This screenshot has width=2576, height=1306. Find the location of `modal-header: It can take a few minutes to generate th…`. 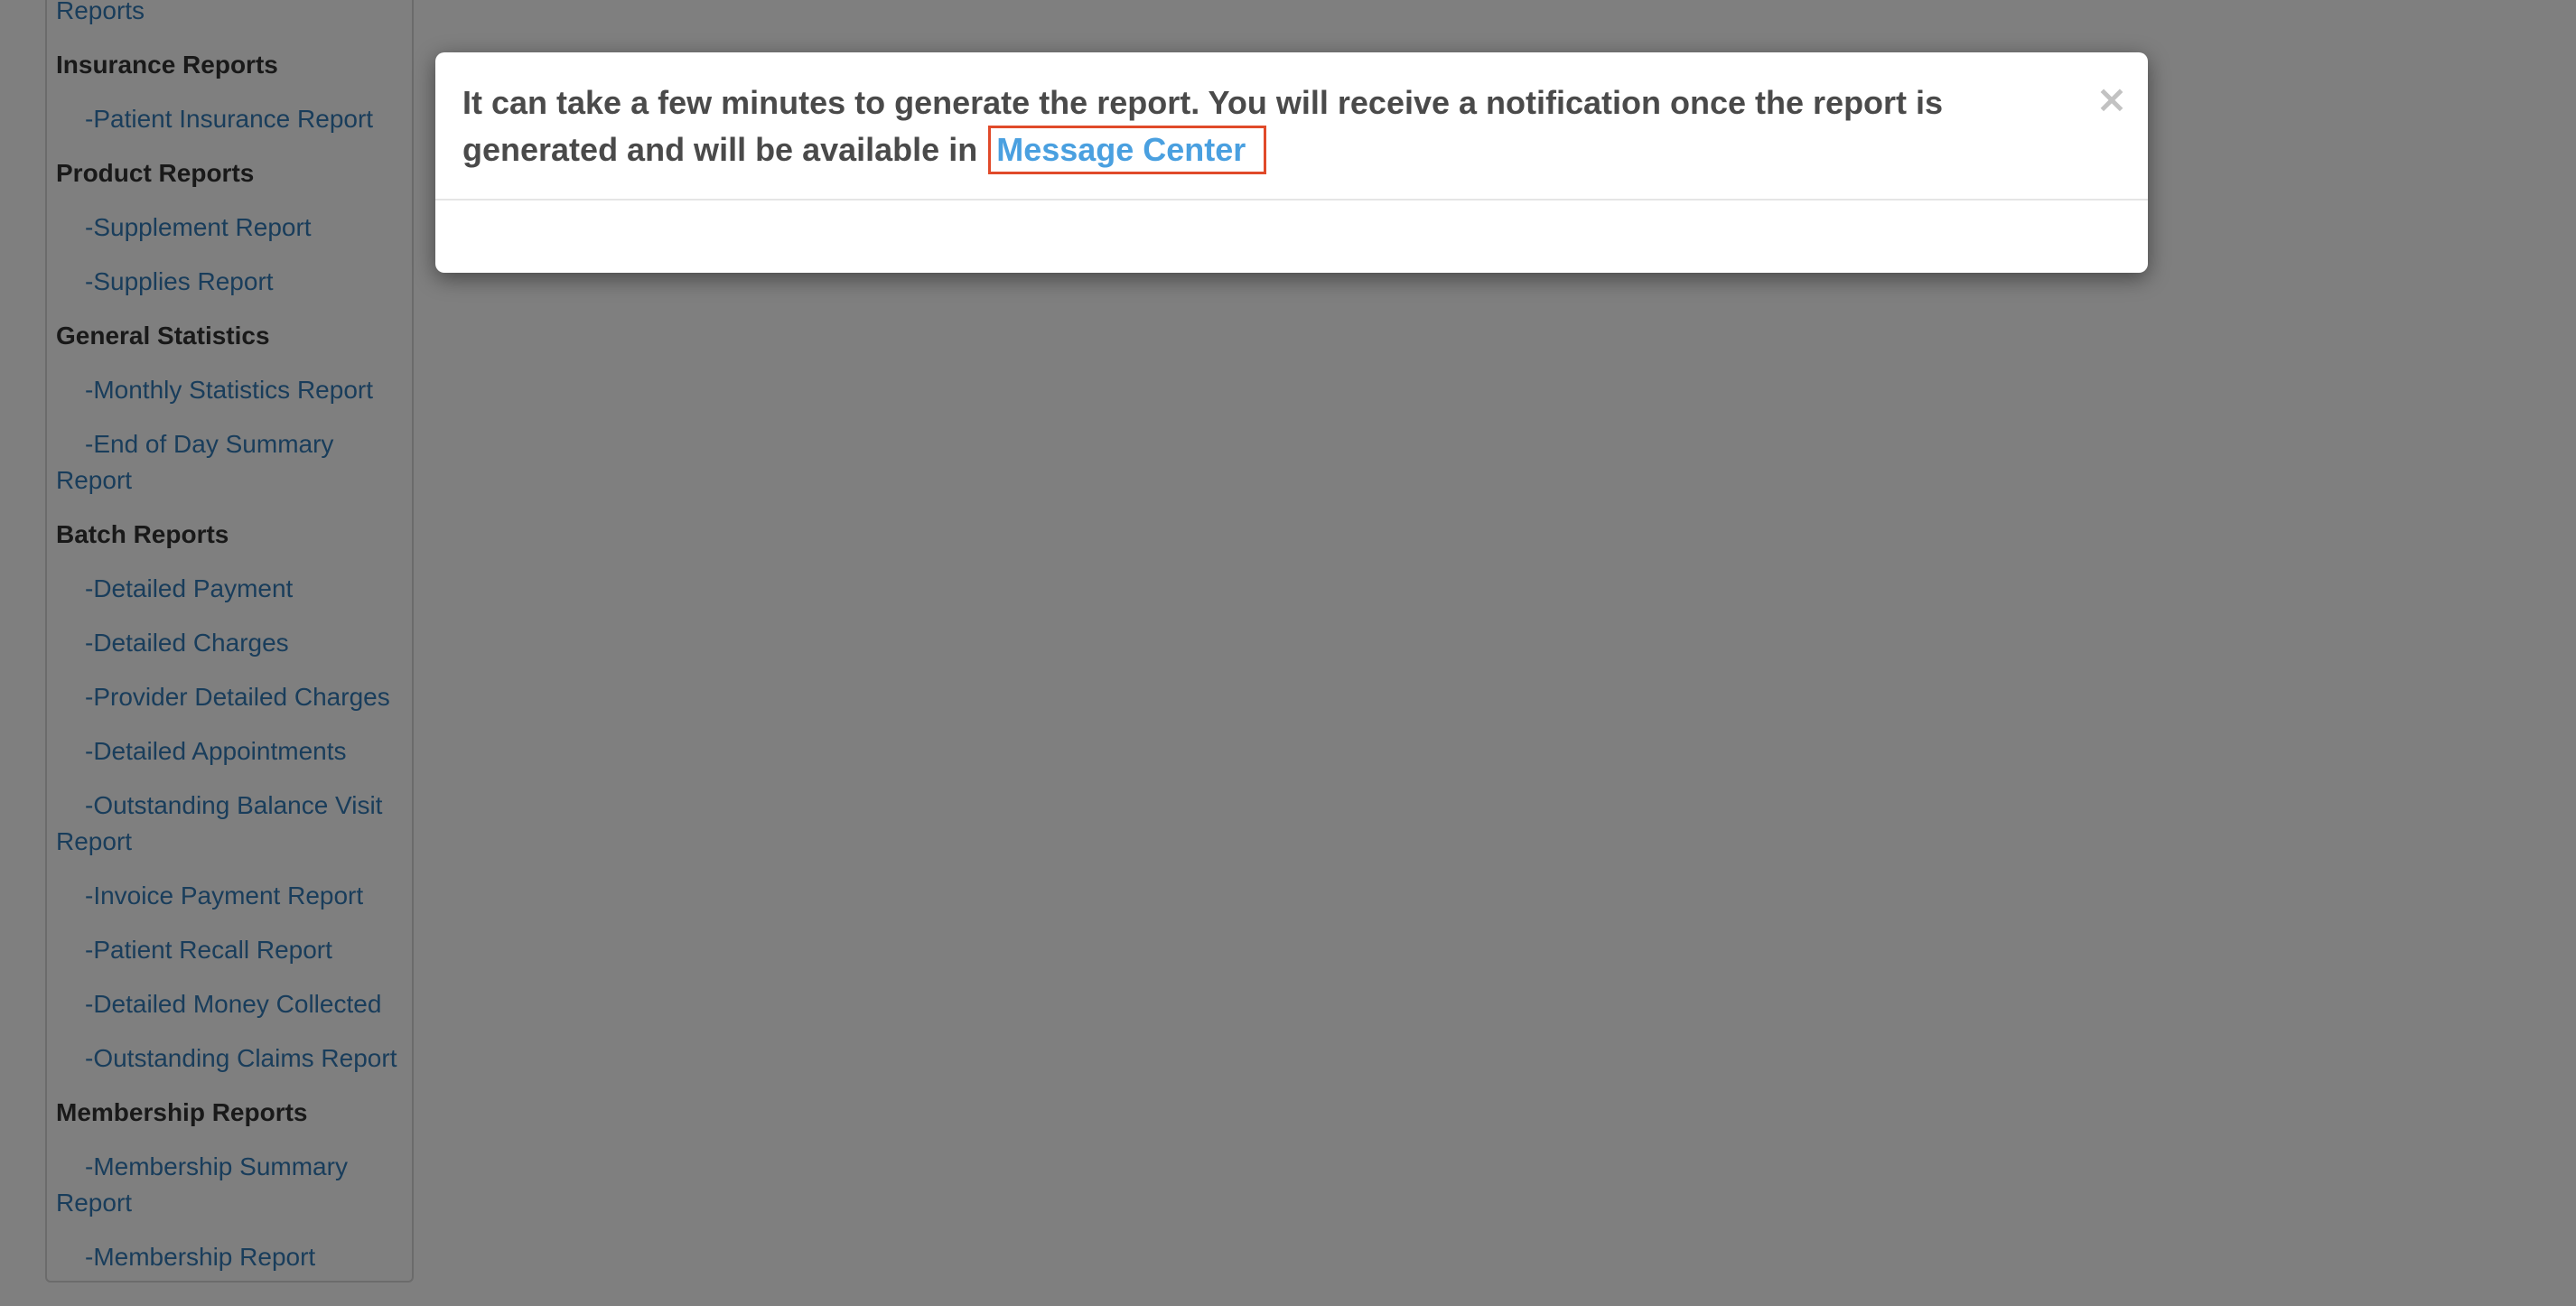

modal-header: It can take a few minutes to generate th… is located at coordinates (1291, 126).